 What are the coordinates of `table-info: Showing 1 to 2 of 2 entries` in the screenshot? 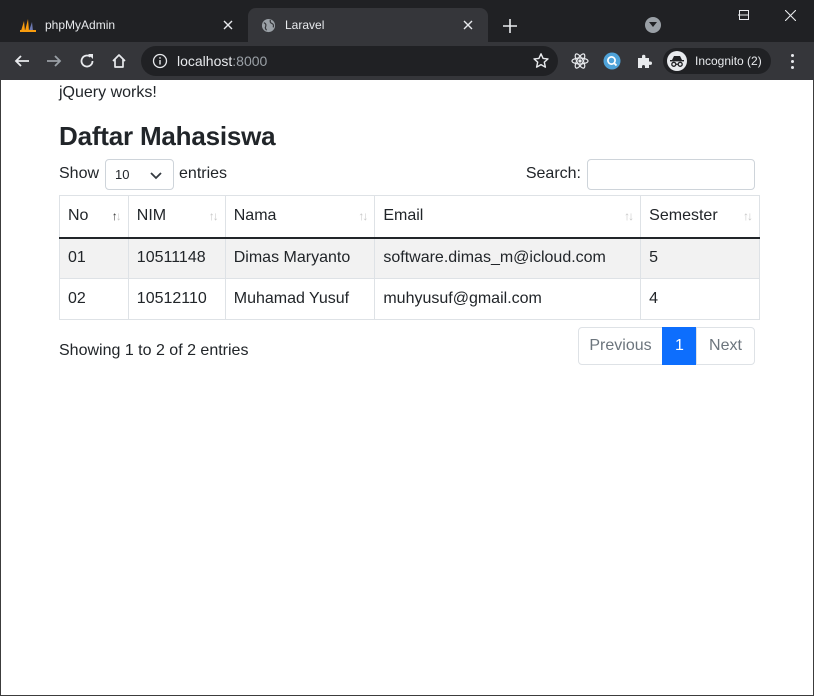 It's located at (154, 350).